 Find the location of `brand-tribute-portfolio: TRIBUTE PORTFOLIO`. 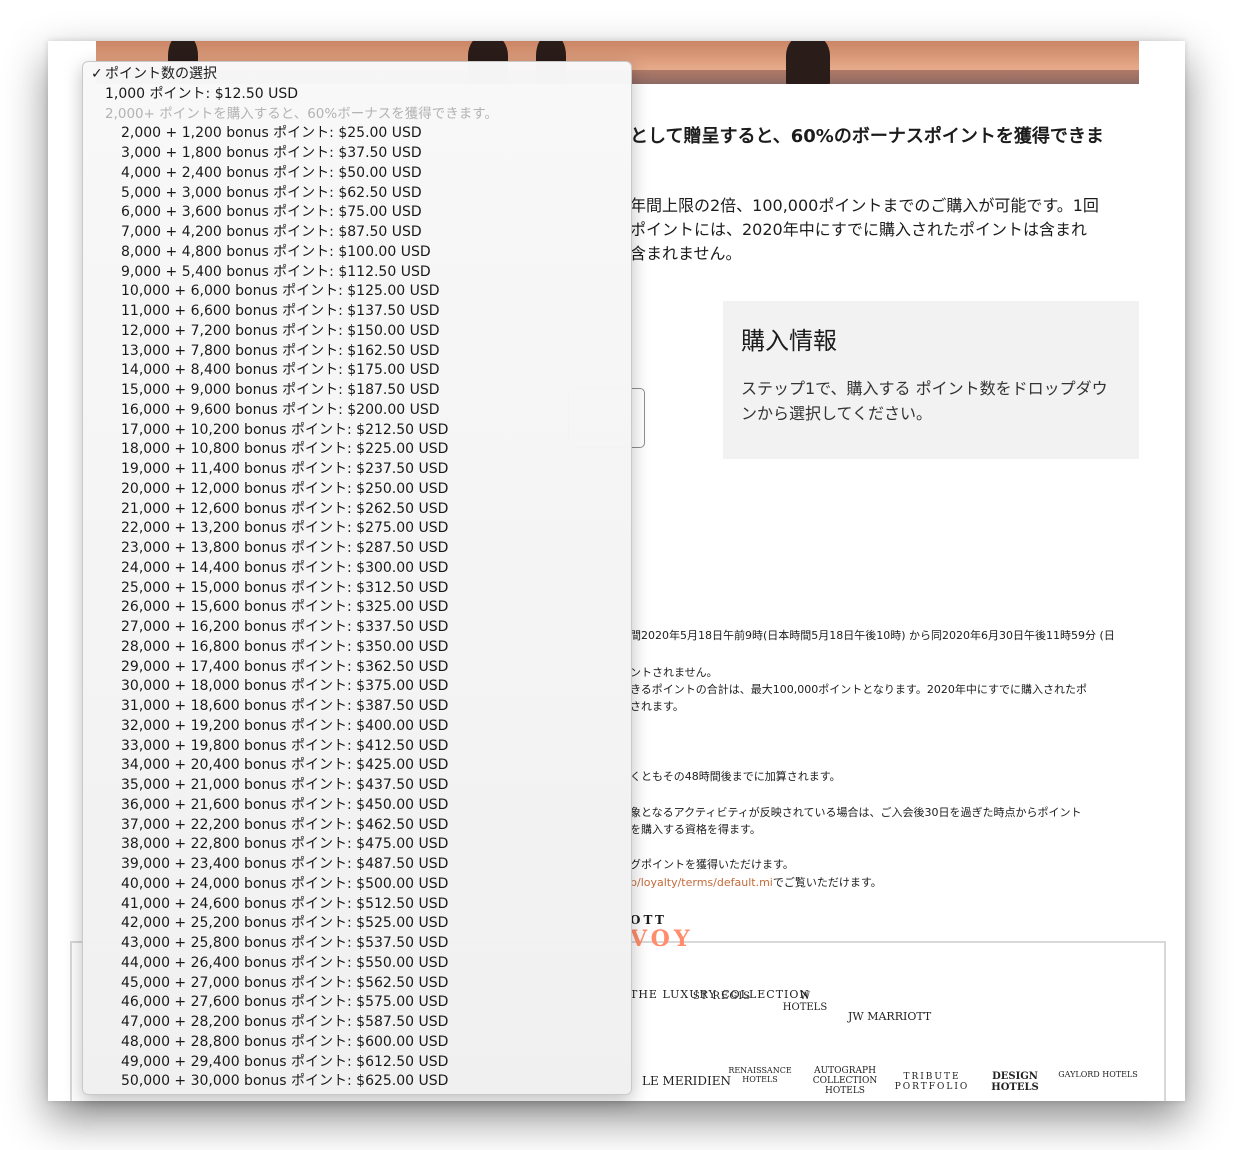

brand-tribute-portfolio: TRIBUTE PORTFOLIO is located at coordinates (932, 1082).